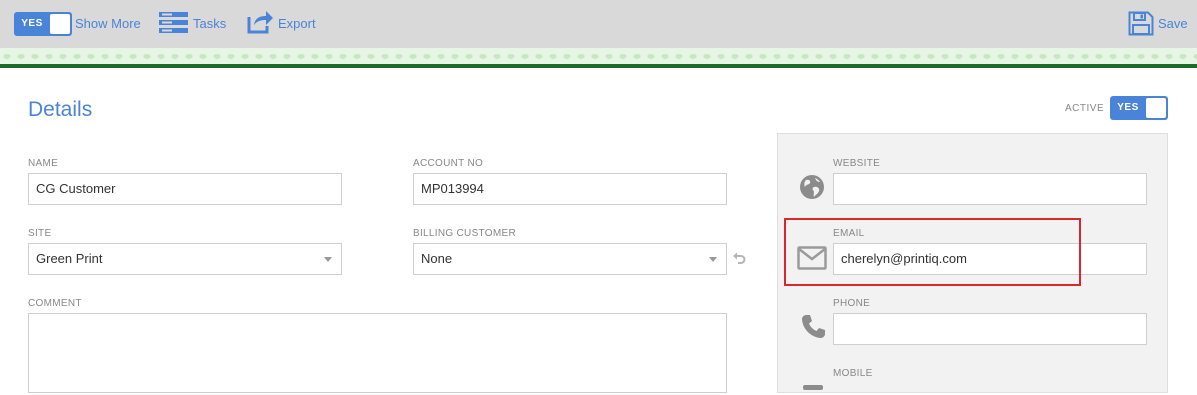 The width and height of the screenshot is (1197, 395). Describe the element at coordinates (813, 329) in the screenshot. I see `phone-icon` at that location.